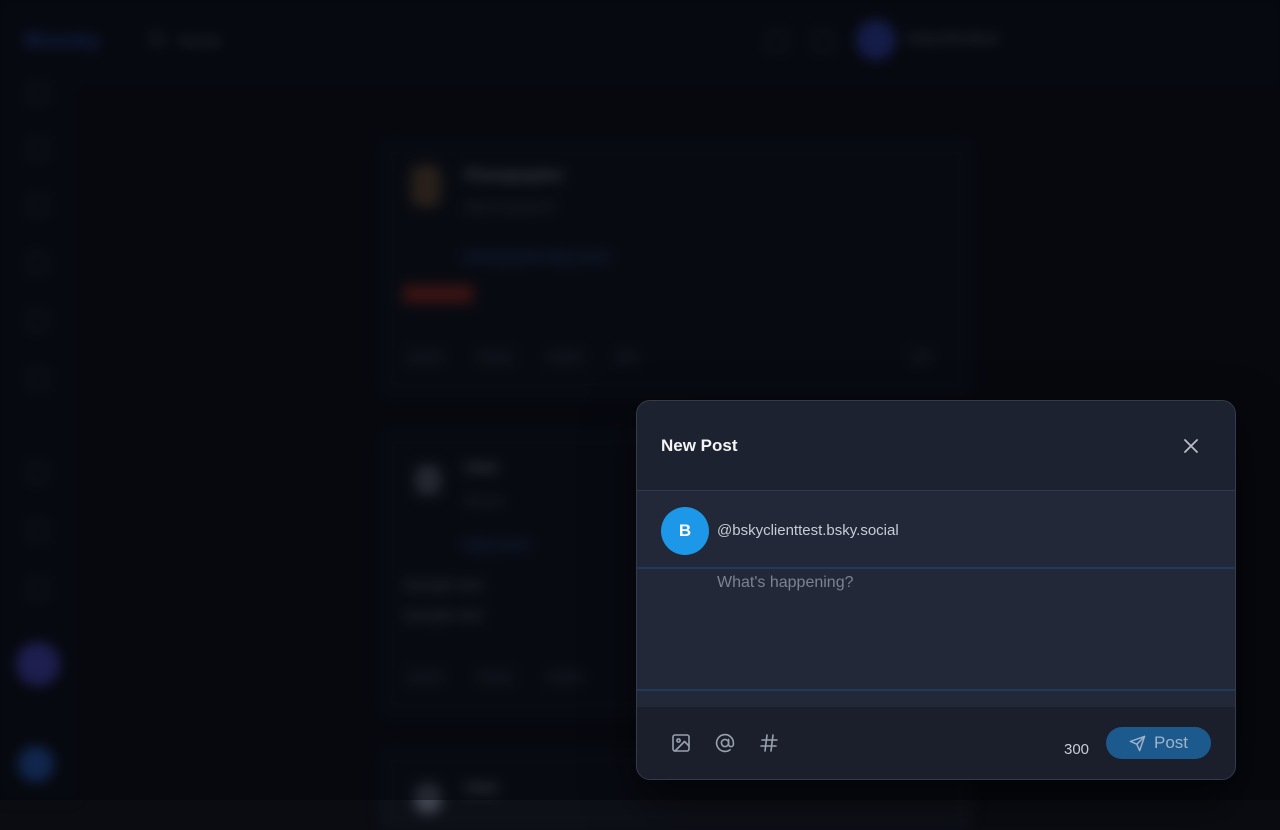 The image size is (1280, 830). I want to click on account-row: B @bskyclienttest.bsky.social, so click(936, 530).